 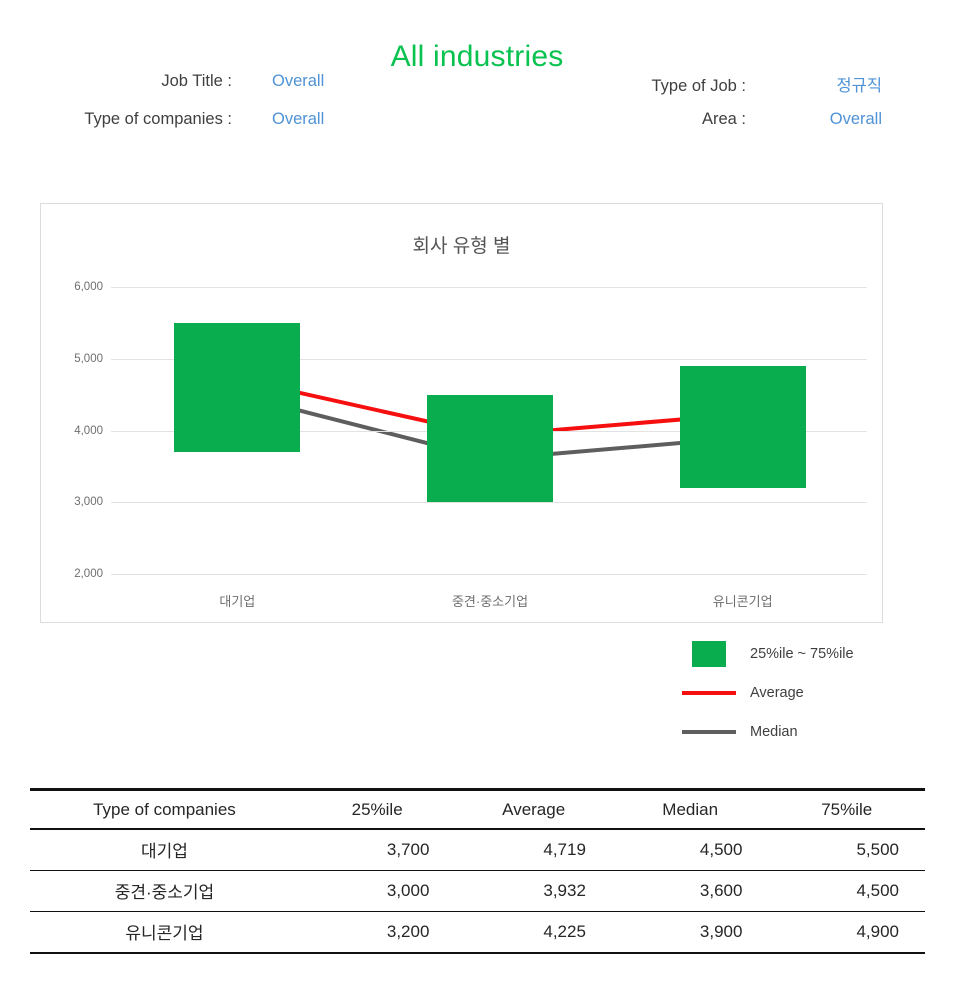 I want to click on legend-item-range: 25%ile ~ 75%ile, so click(x=808, y=653).